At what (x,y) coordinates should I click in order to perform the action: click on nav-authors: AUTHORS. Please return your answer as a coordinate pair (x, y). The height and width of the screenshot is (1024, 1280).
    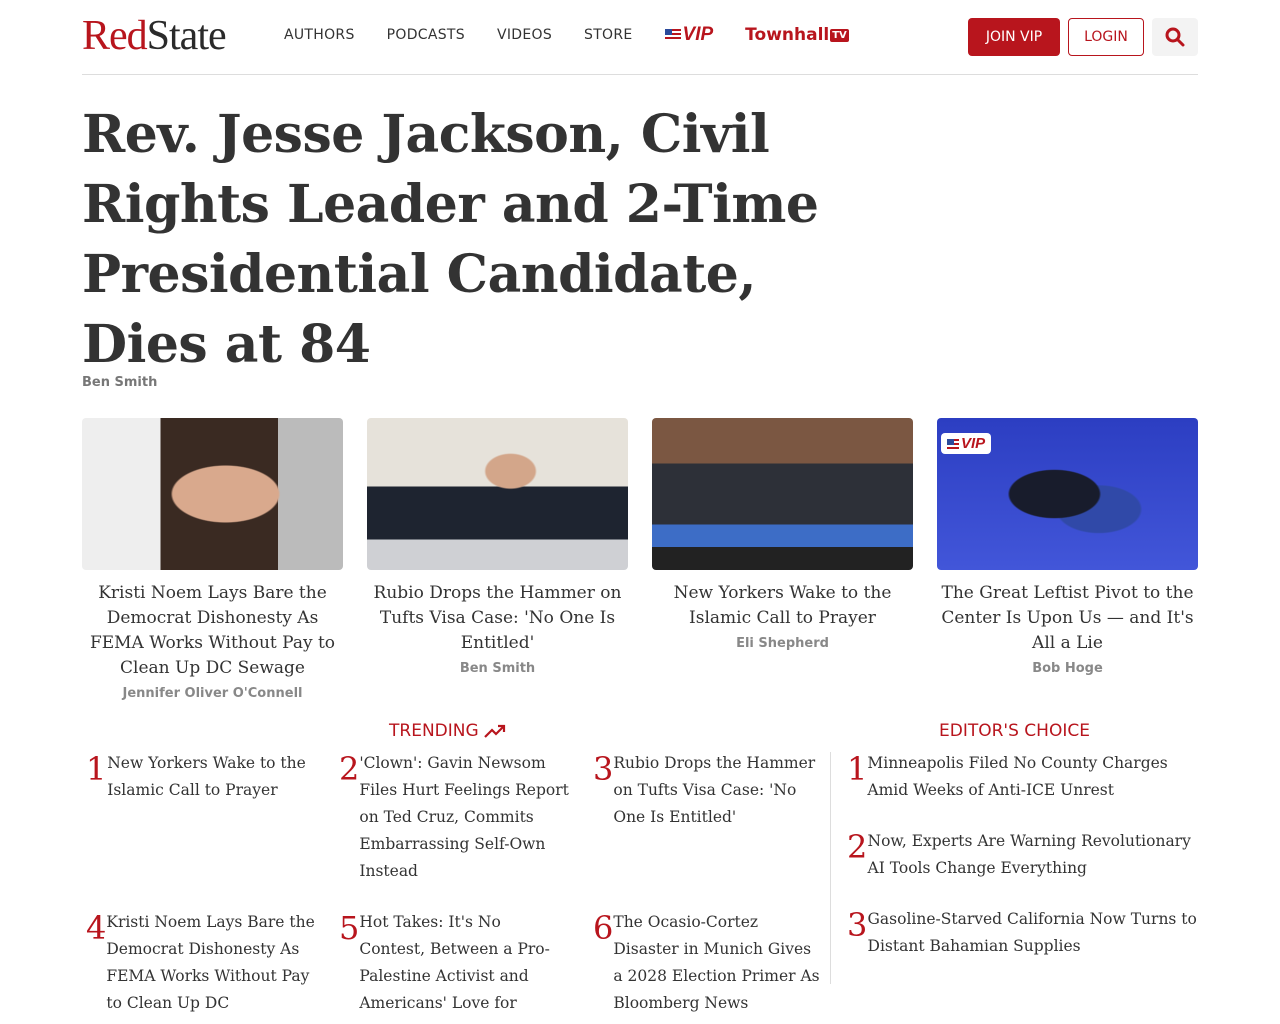
    Looking at the image, I should click on (319, 35).